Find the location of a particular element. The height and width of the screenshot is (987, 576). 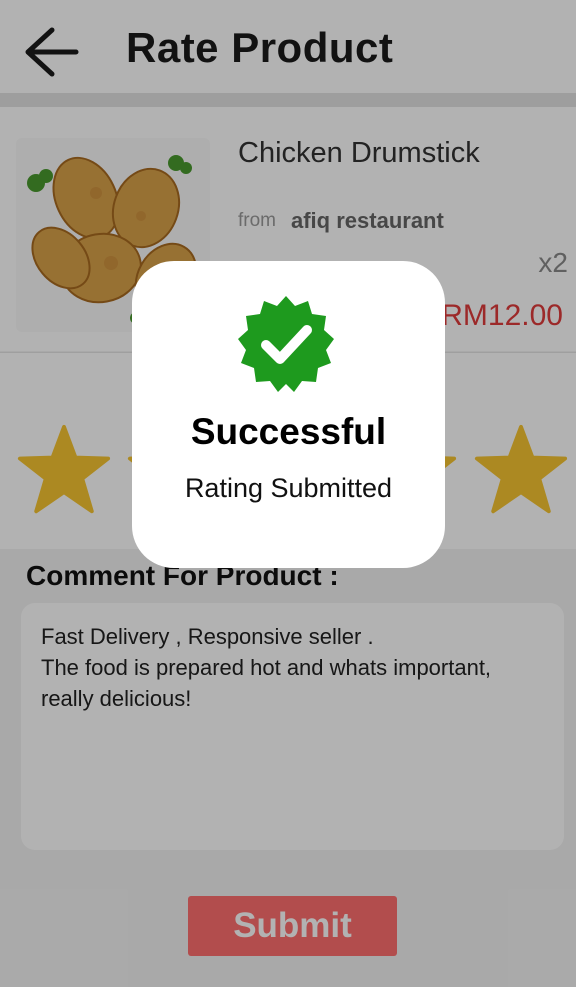

dialog-title: Successful is located at coordinates (288, 431).